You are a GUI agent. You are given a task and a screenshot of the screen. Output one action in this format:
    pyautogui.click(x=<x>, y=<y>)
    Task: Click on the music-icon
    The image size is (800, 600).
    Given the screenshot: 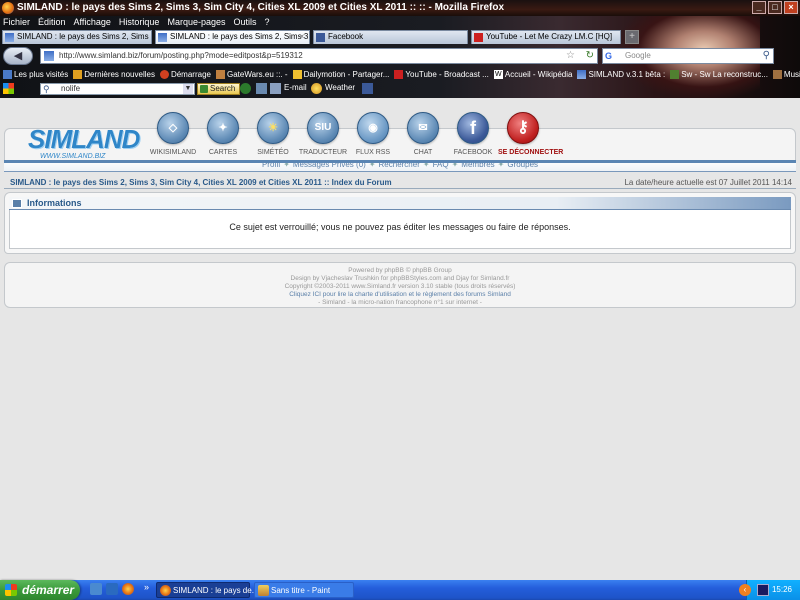 What is the action you would take?
    pyautogui.click(x=777, y=74)
    